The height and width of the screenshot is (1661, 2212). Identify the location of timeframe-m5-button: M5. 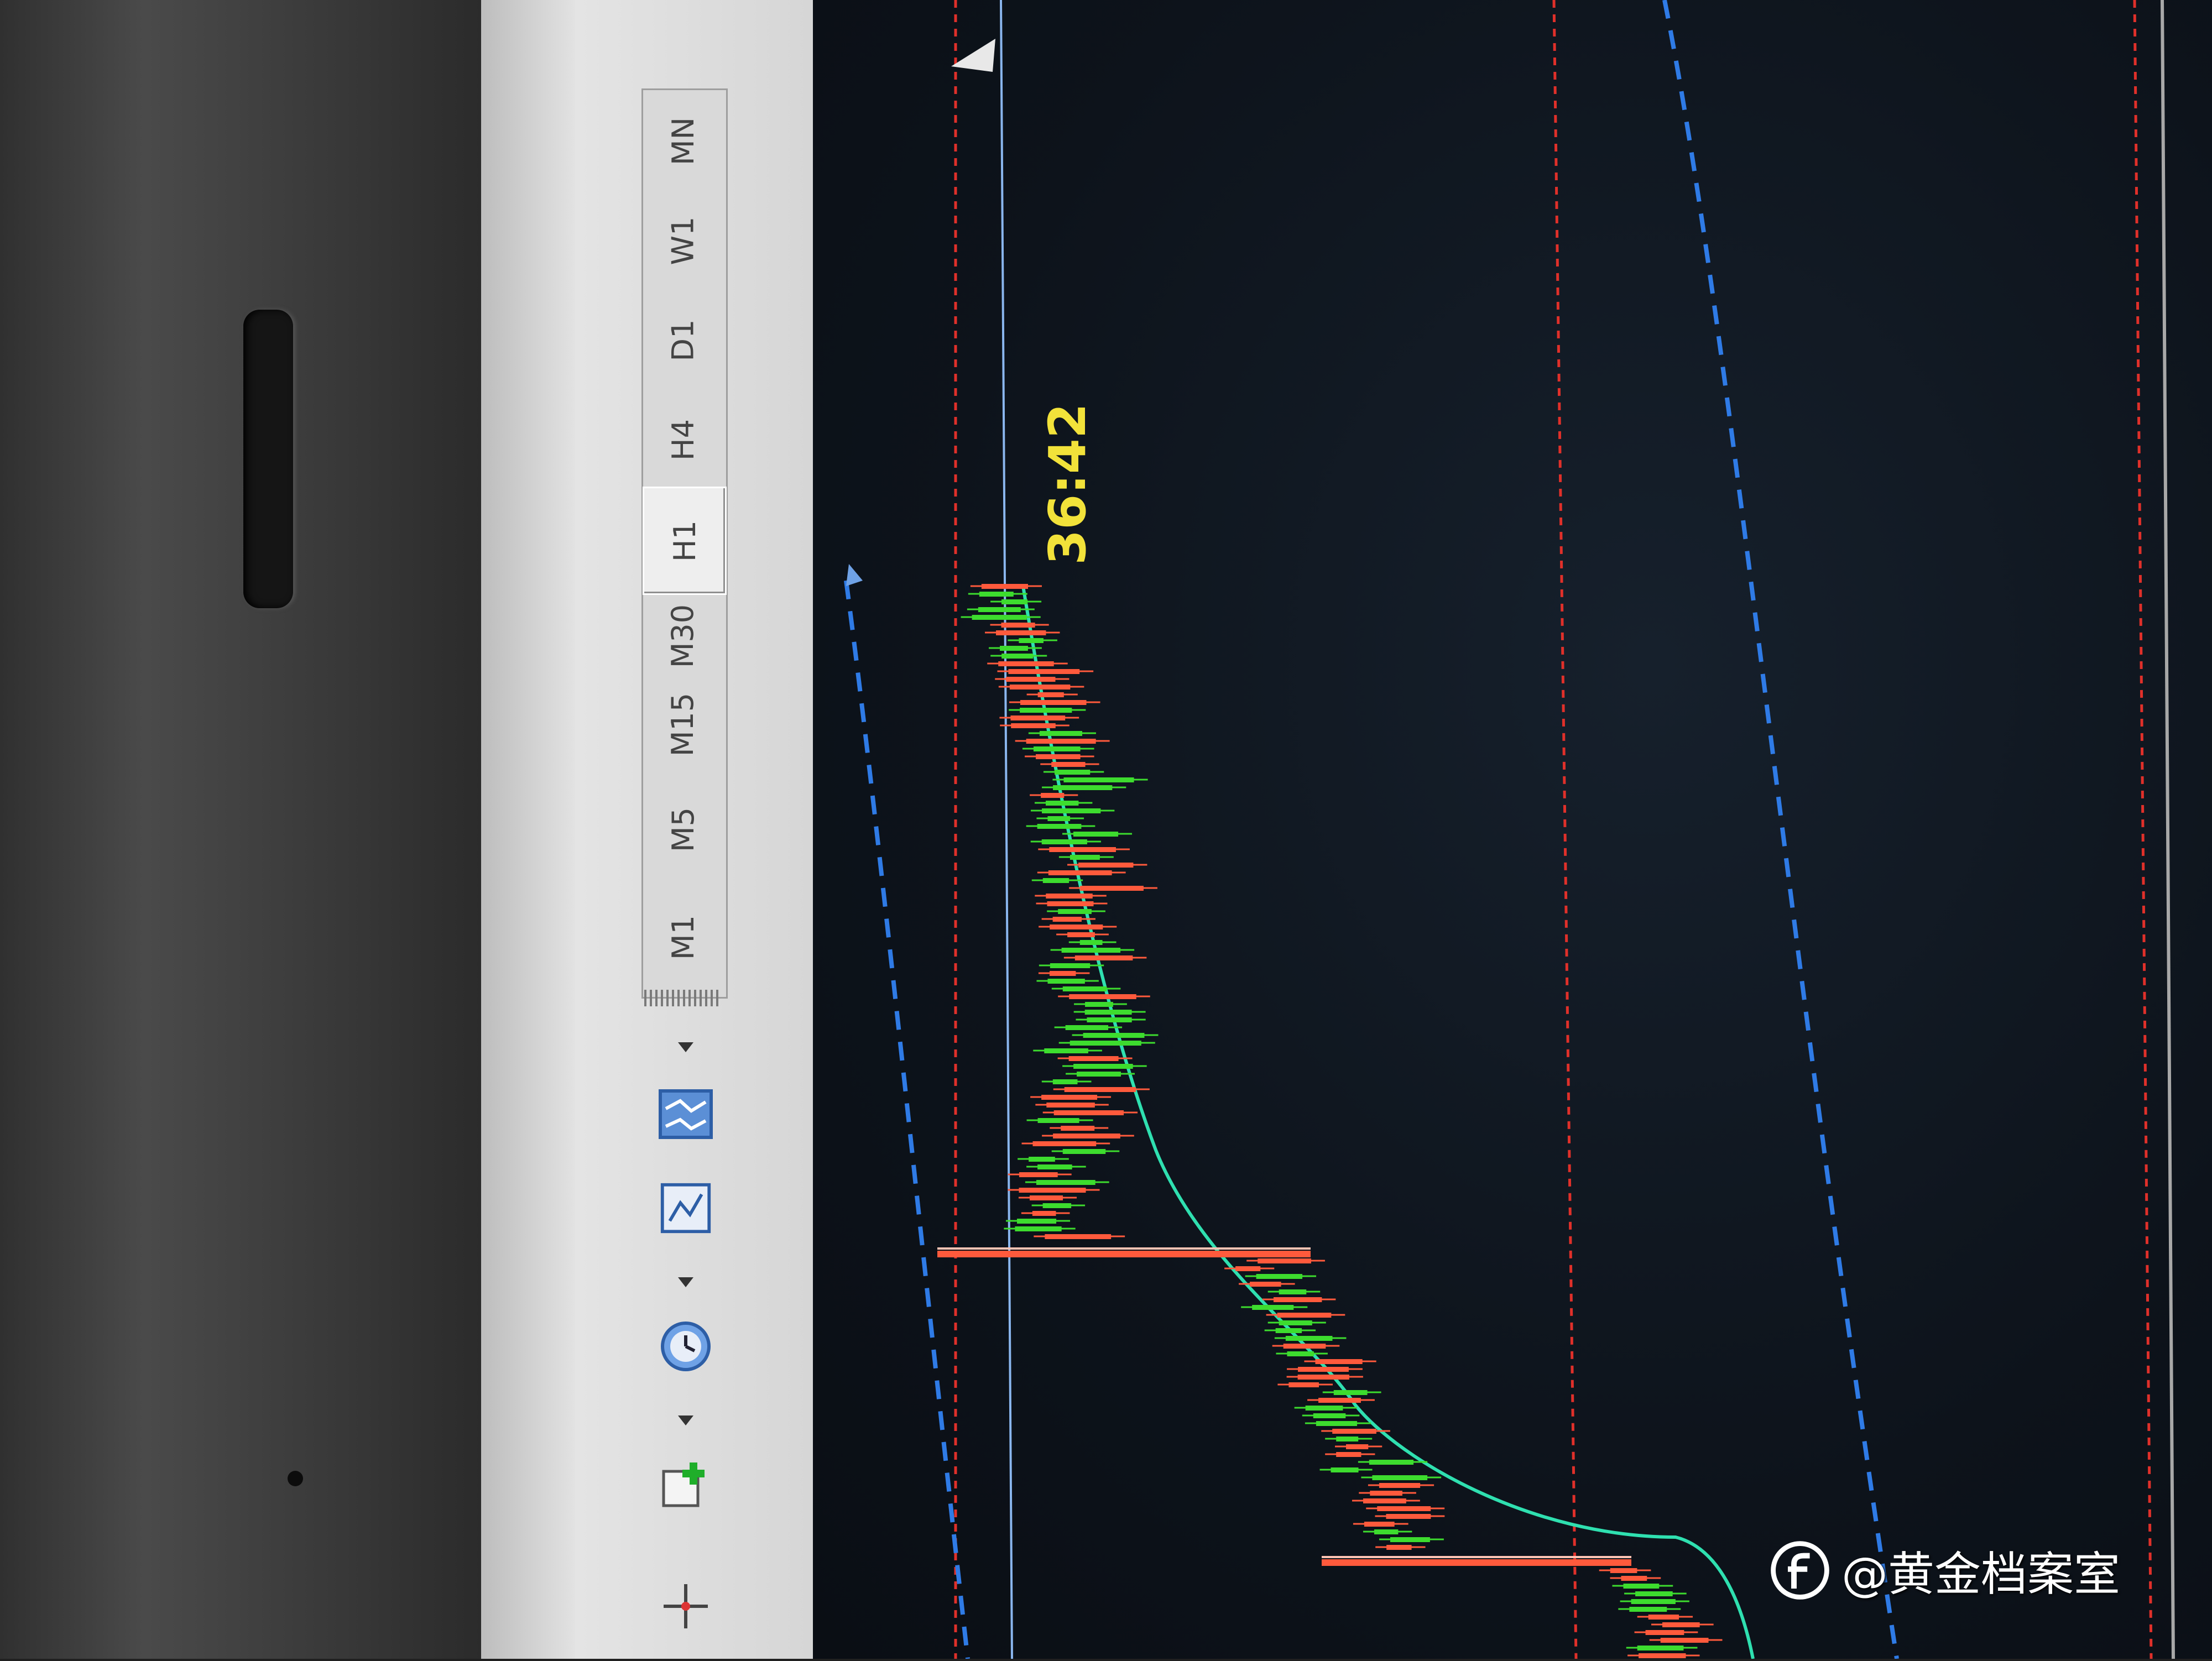
(683, 830).